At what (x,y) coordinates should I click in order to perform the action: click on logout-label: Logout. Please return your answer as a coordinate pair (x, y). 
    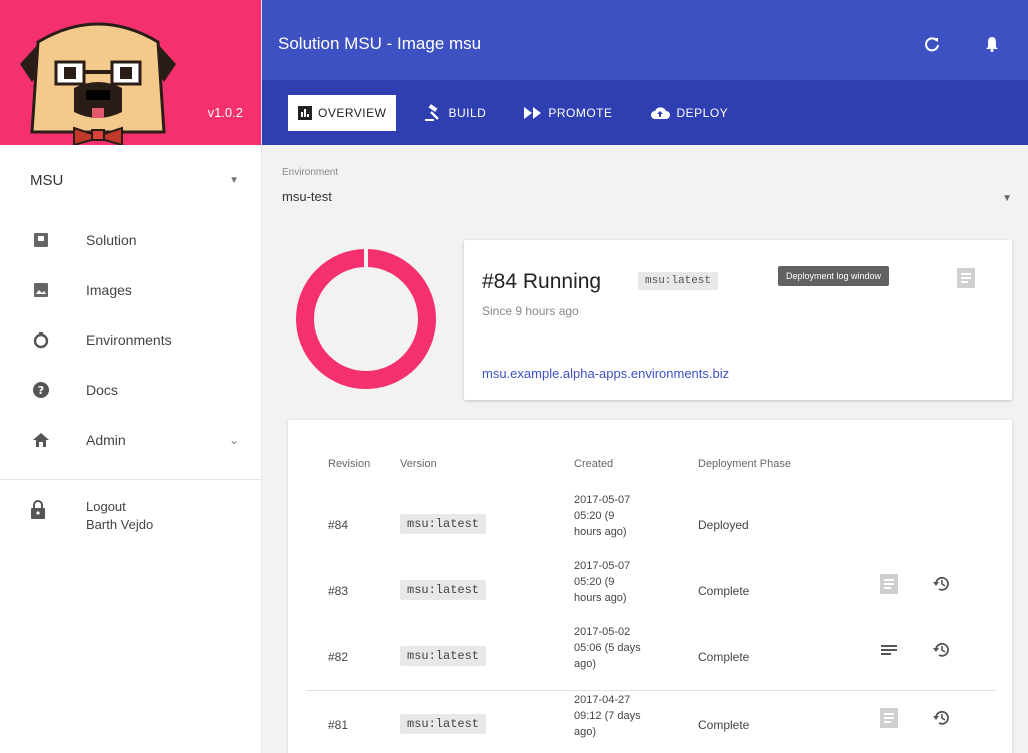
    Looking at the image, I should click on (106, 506).